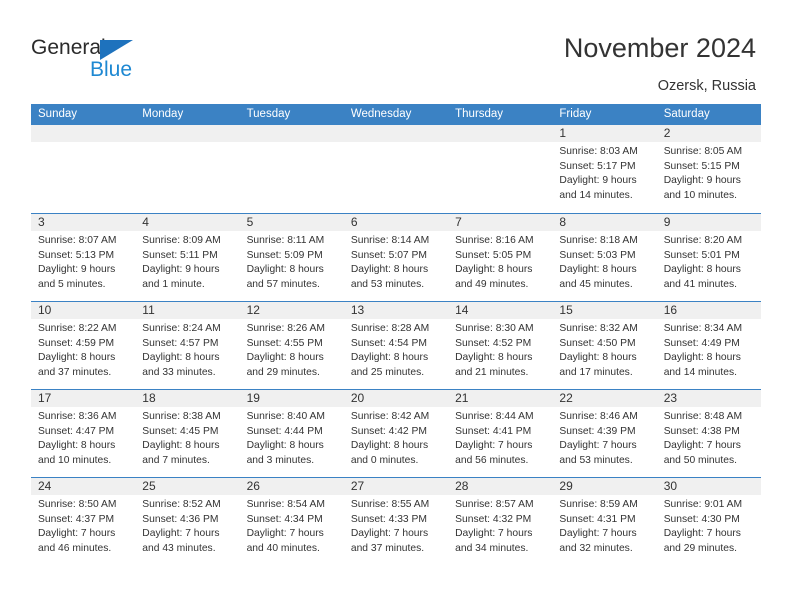  Describe the element at coordinates (285, 504) in the screenshot. I see `sunrise-time: Sunrise: 8:54 AM` at that location.